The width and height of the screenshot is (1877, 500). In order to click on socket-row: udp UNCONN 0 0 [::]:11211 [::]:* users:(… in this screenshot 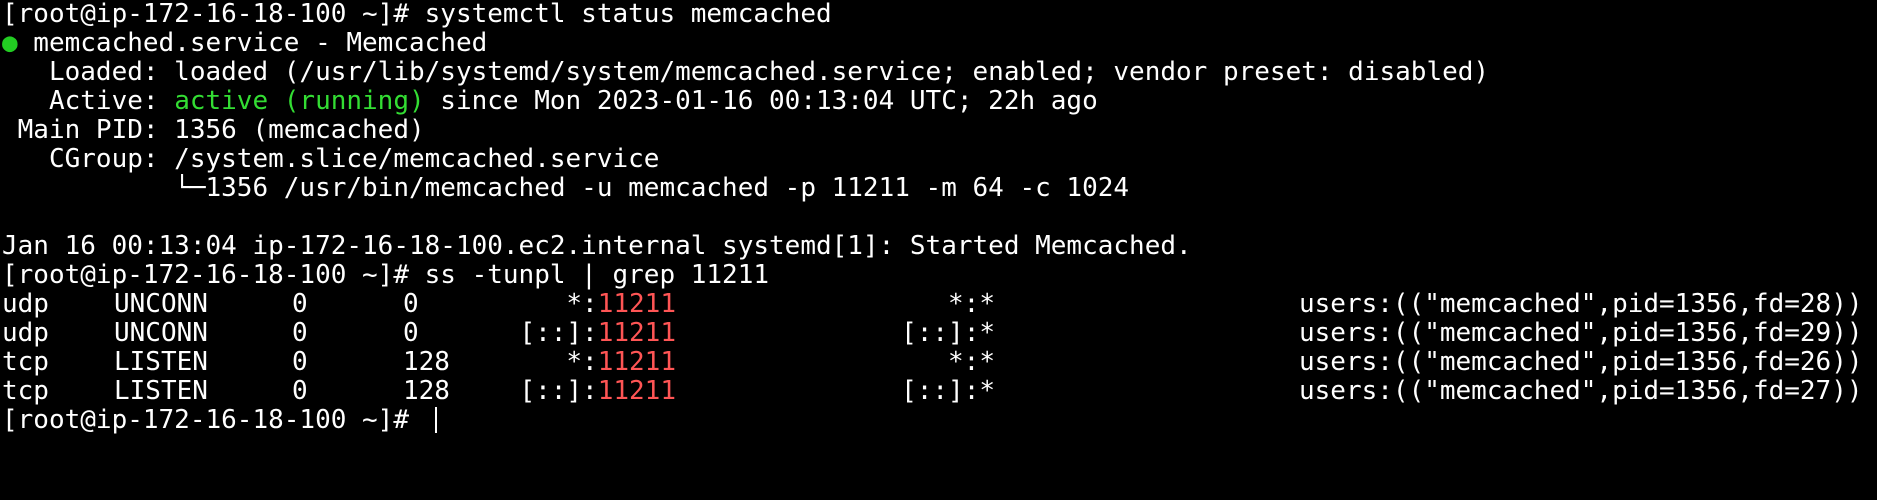, I will do `click(939, 333)`.